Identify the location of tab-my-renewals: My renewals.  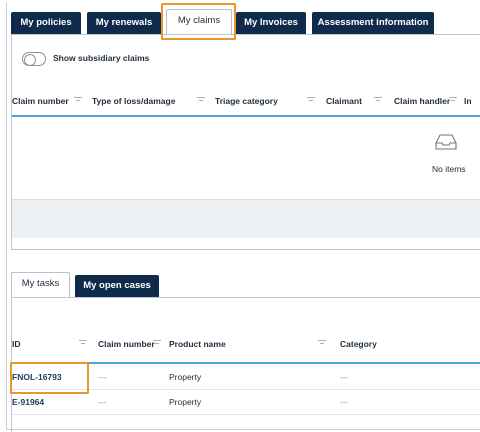
(124, 23).